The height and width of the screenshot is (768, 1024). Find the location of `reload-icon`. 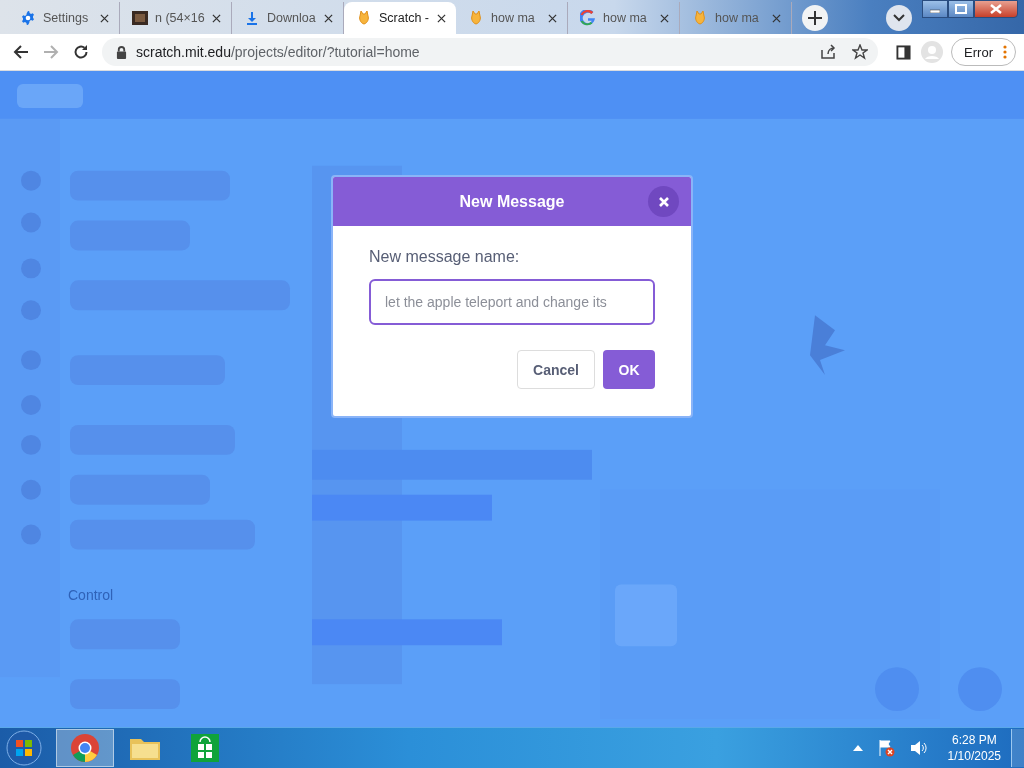

reload-icon is located at coordinates (81, 52).